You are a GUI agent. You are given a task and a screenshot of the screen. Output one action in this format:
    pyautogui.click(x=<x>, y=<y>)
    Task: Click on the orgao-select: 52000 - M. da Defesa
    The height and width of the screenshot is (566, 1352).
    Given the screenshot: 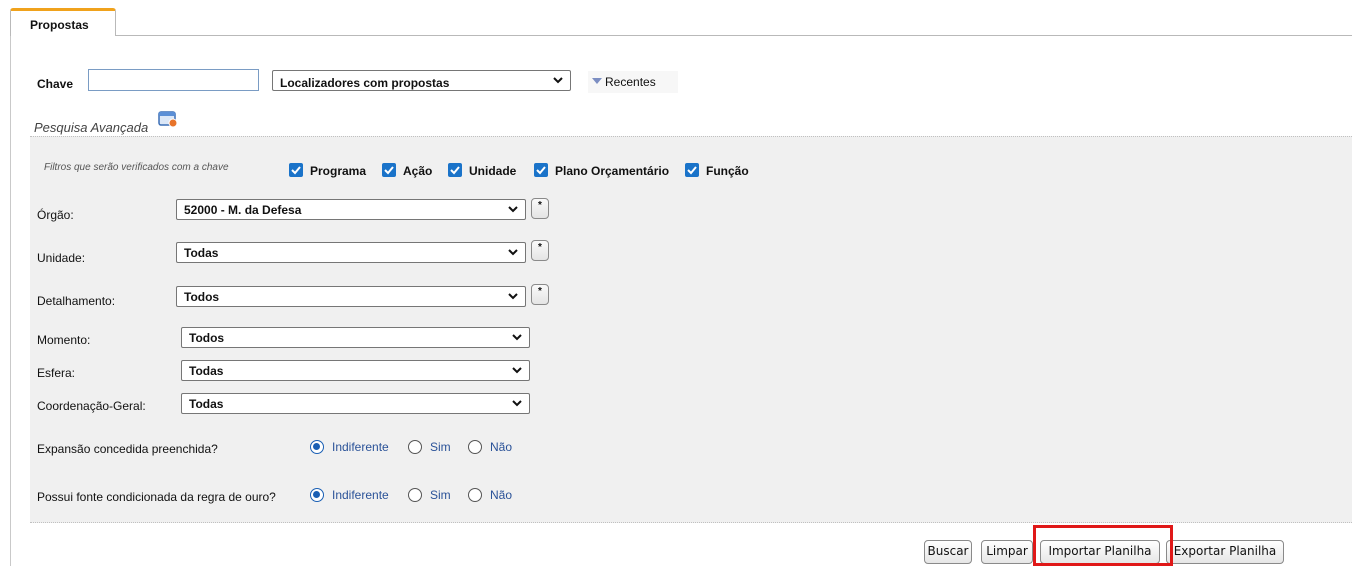 What is the action you would take?
    pyautogui.click(x=351, y=209)
    